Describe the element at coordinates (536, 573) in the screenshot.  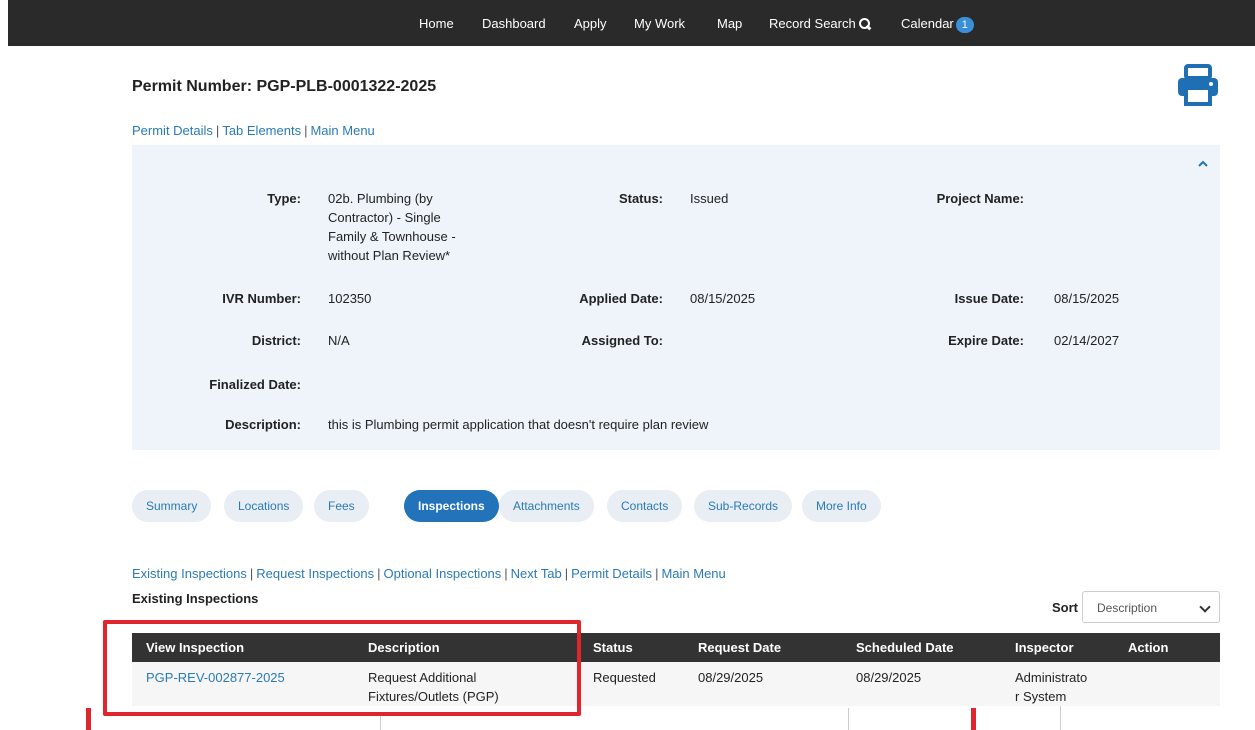
I see `link-next-tab: Next Tab` at that location.